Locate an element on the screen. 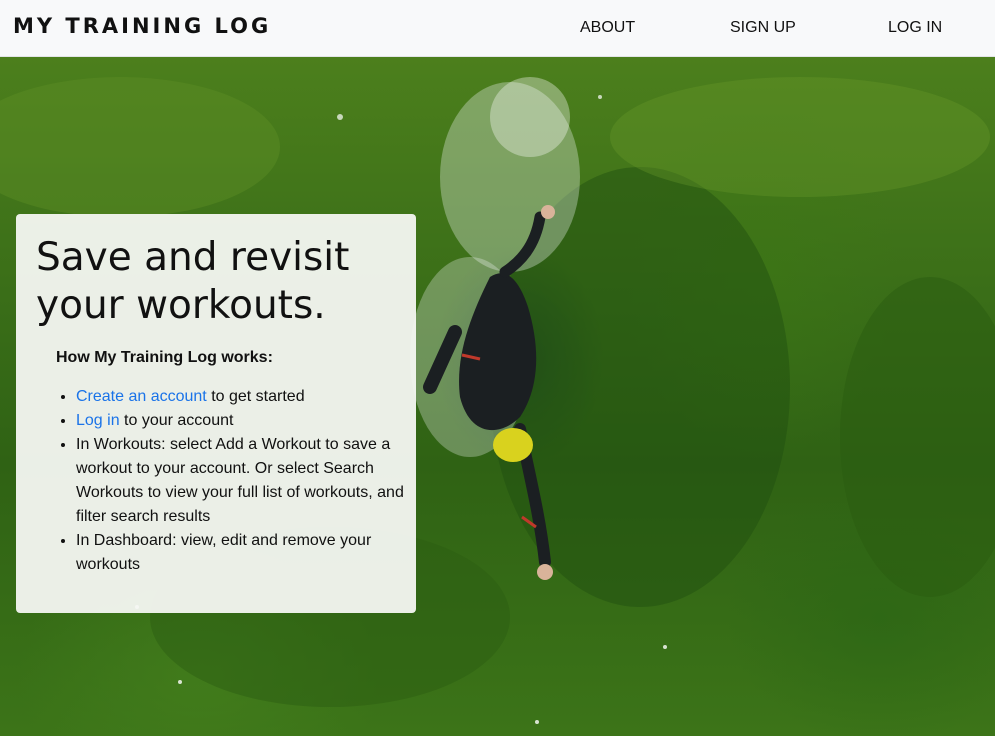 The width and height of the screenshot is (995, 736). log-in-link: Log in is located at coordinates (98, 420).